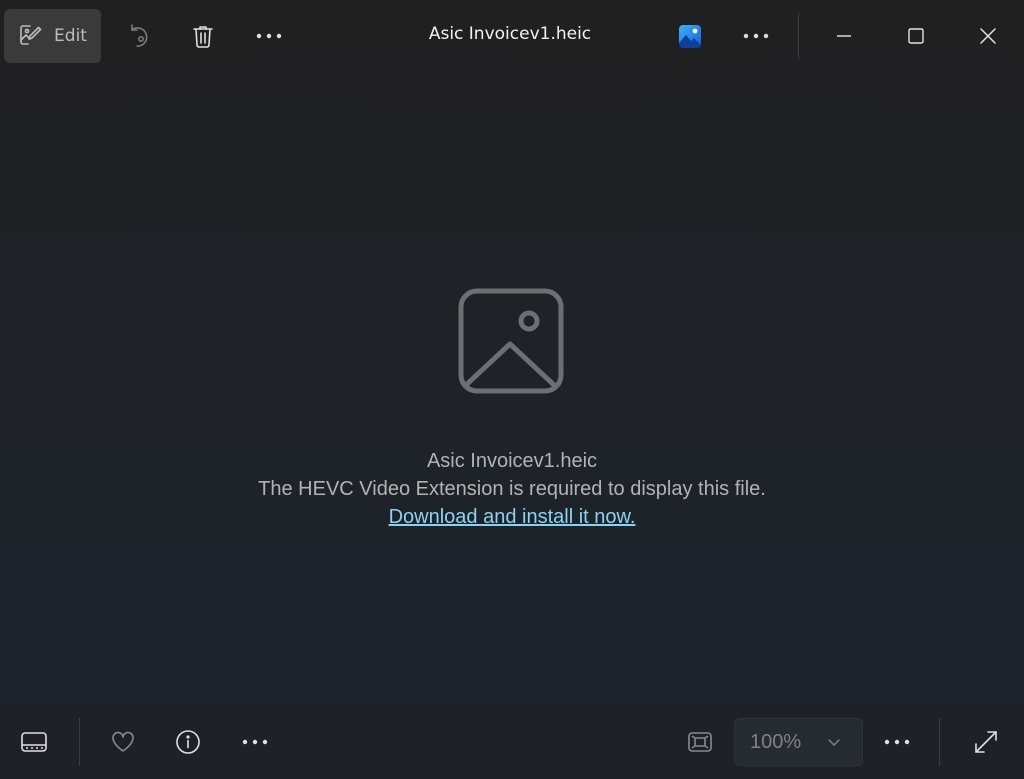 This screenshot has height=779, width=1024. I want to click on info-icon, so click(188, 742).